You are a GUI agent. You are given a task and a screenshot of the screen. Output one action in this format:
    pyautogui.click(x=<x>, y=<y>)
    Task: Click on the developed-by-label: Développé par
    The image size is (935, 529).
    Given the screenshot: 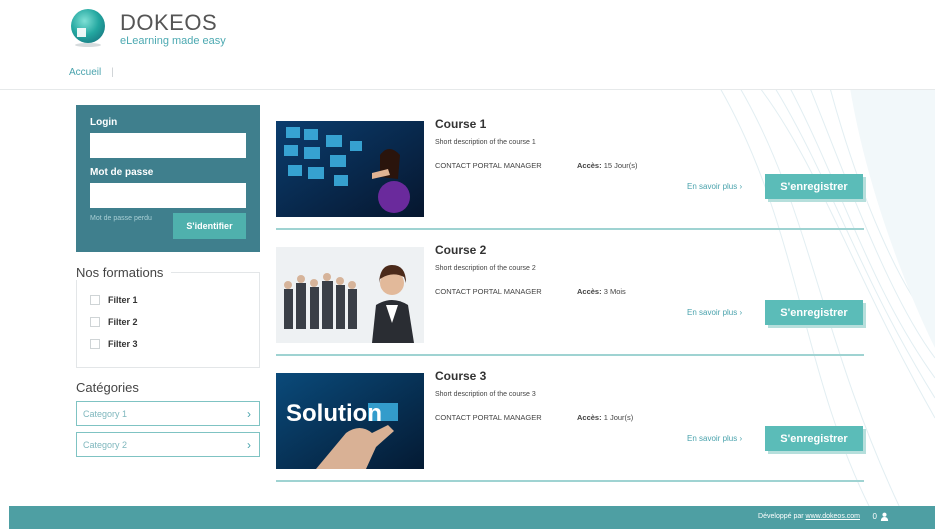 What is the action you would take?
    pyautogui.click(x=781, y=516)
    